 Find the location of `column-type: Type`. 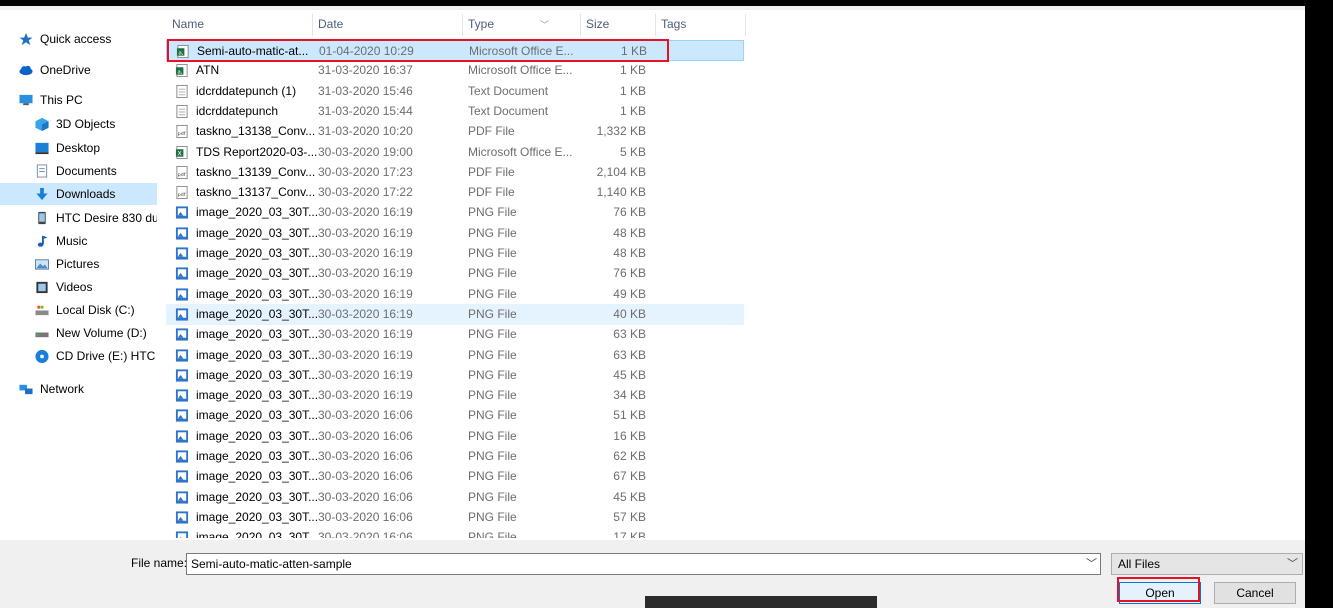

column-type: Type is located at coordinates (521, 24).